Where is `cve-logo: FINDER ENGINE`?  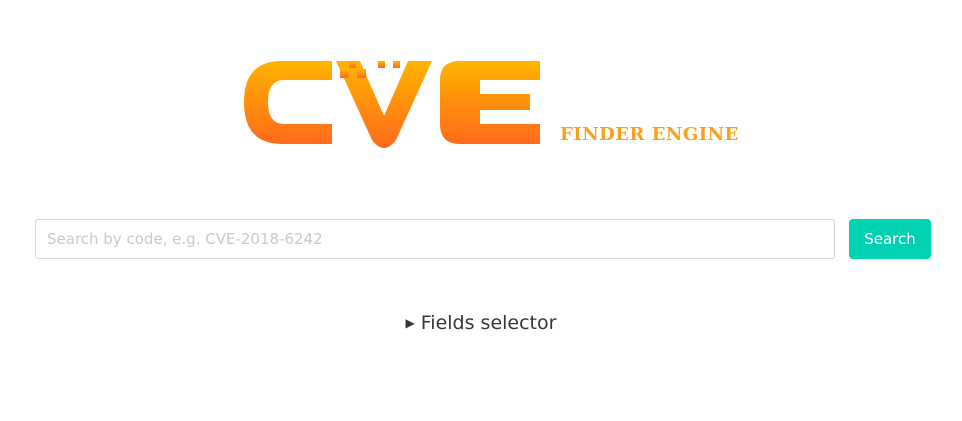 cve-logo: FINDER ENGINE is located at coordinates (491, 104).